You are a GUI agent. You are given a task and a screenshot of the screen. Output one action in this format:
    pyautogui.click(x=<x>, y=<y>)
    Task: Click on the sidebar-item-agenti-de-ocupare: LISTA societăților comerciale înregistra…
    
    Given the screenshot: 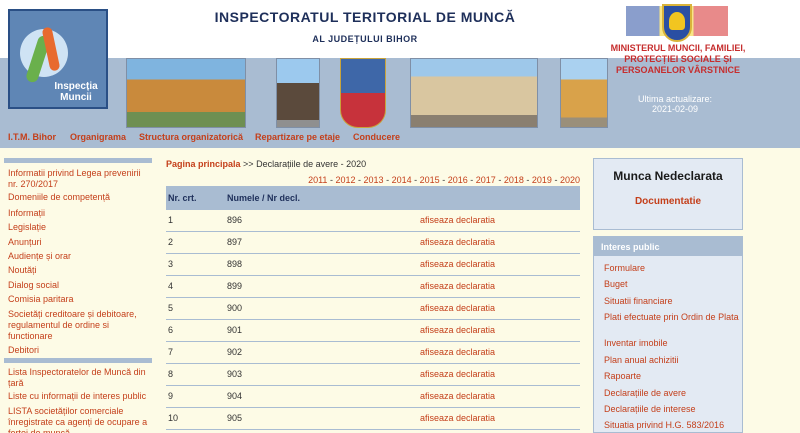 What is the action you would take?
    pyautogui.click(x=79, y=419)
    